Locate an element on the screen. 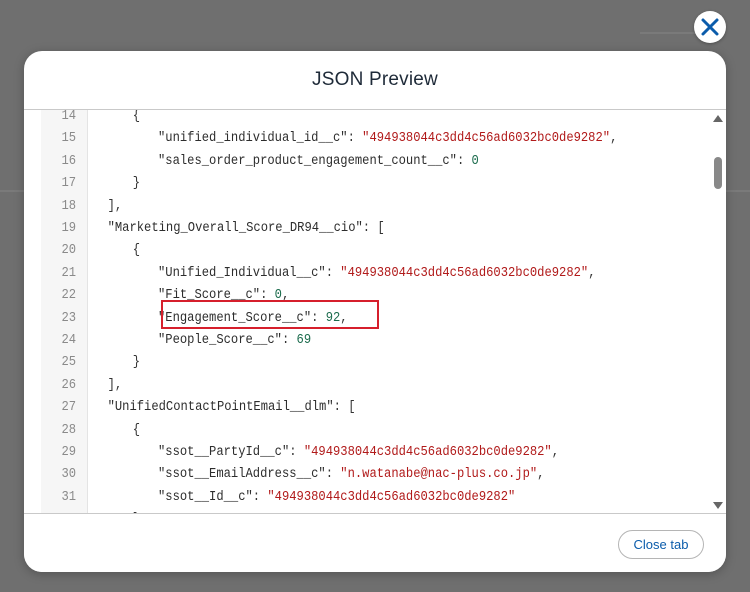 This screenshot has width=750, height=592. code-line: 19 "Marketing_Overall_Score_DR94__cio": [ is located at coordinates (342, 229).